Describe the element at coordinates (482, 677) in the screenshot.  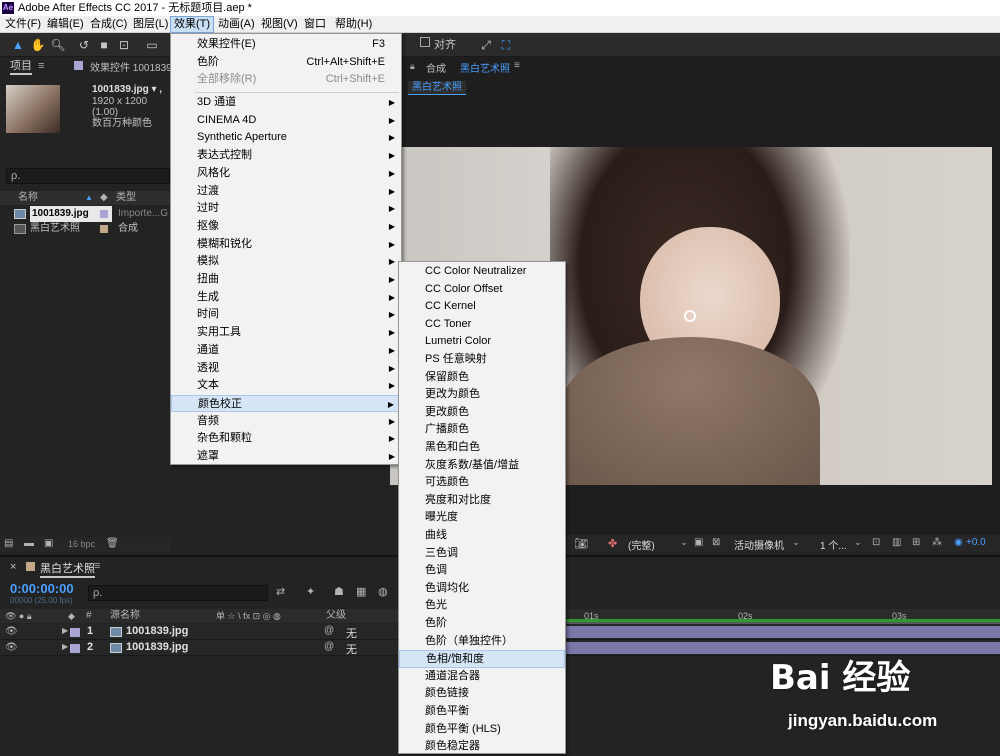
I see `color-correction-item: 通道混合器` at that location.